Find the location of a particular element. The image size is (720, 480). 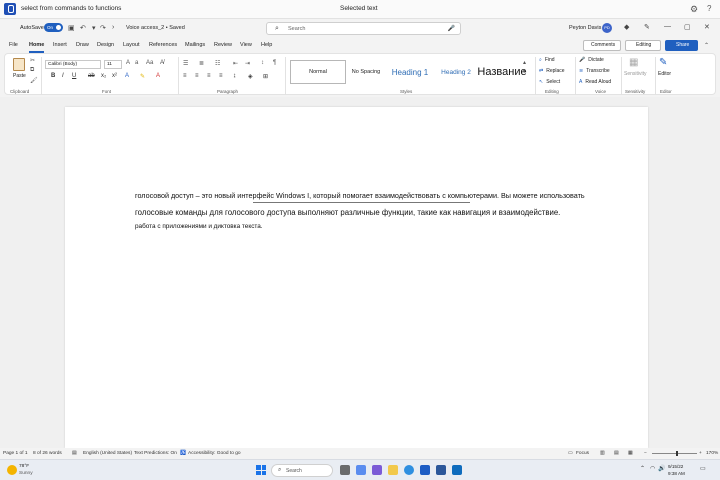

dictate-button: 🎤 Dictate is located at coordinates (591, 60).